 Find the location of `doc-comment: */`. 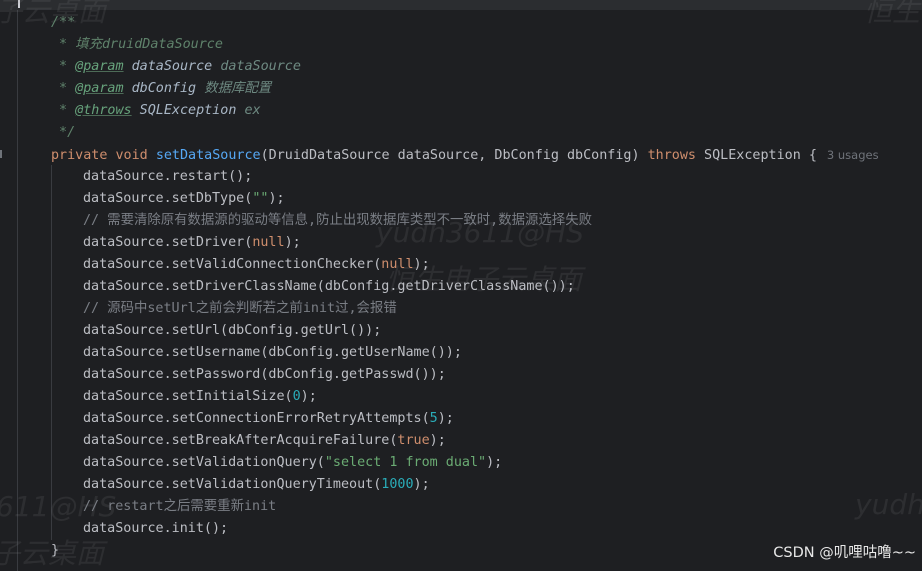

doc-comment: */ is located at coordinates (63, 132).